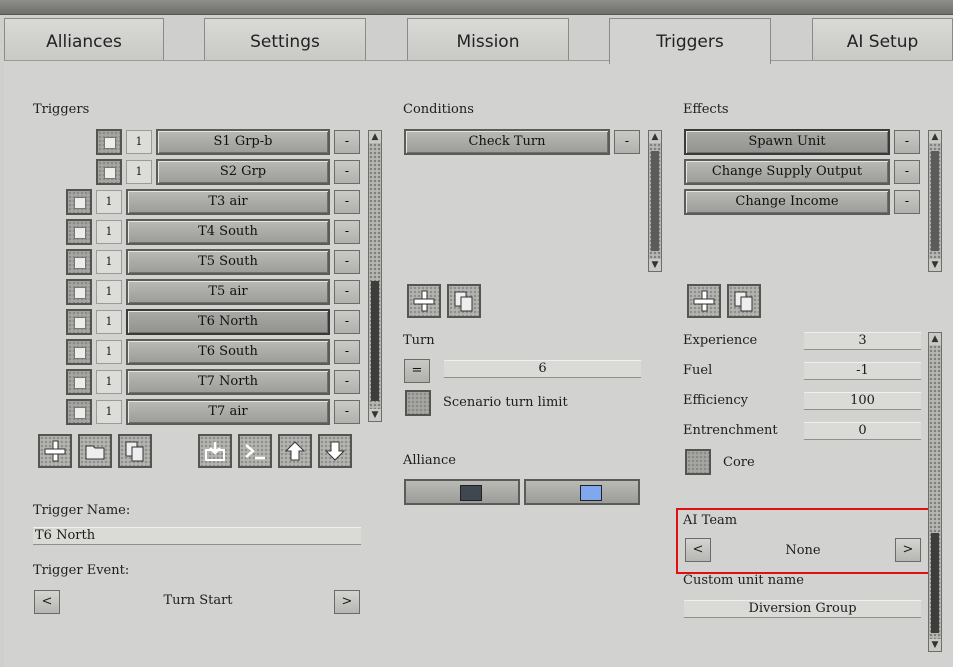 The height and width of the screenshot is (667, 953). What do you see at coordinates (61, 109) in the screenshot?
I see `triggers-title: Triggers` at bounding box center [61, 109].